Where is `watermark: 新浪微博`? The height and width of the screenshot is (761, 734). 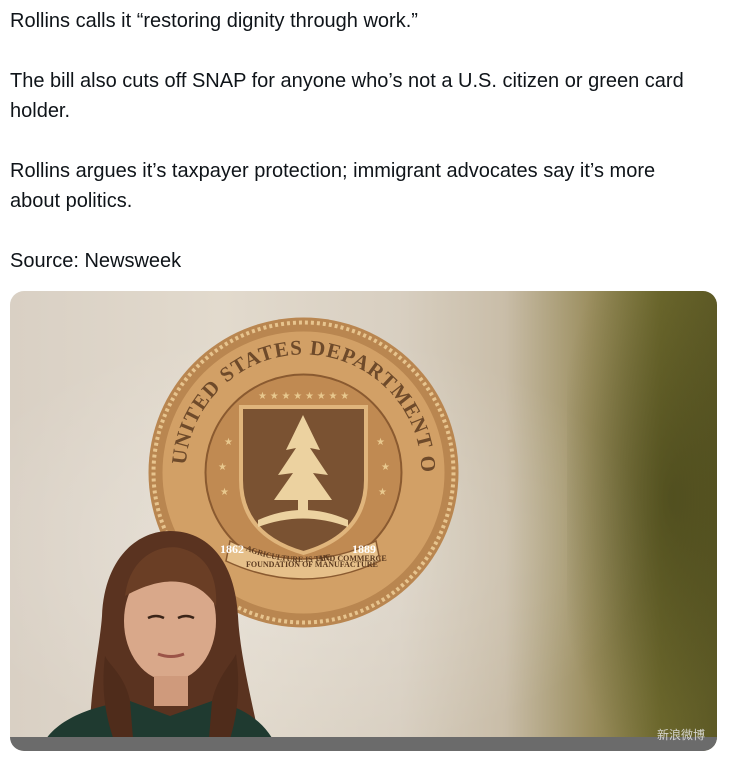 watermark: 新浪微博 is located at coordinates (680, 735).